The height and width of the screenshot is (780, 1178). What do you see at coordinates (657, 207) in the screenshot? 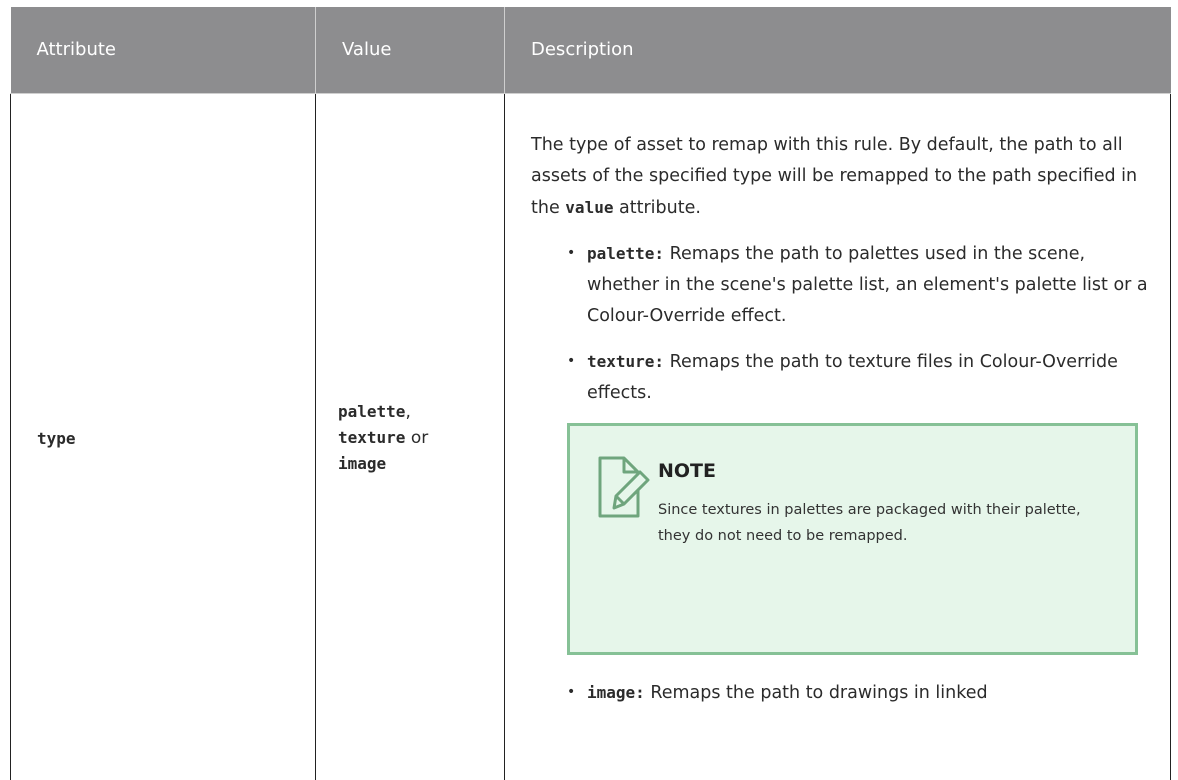
I see `intro-text-end: attribute.` at bounding box center [657, 207].